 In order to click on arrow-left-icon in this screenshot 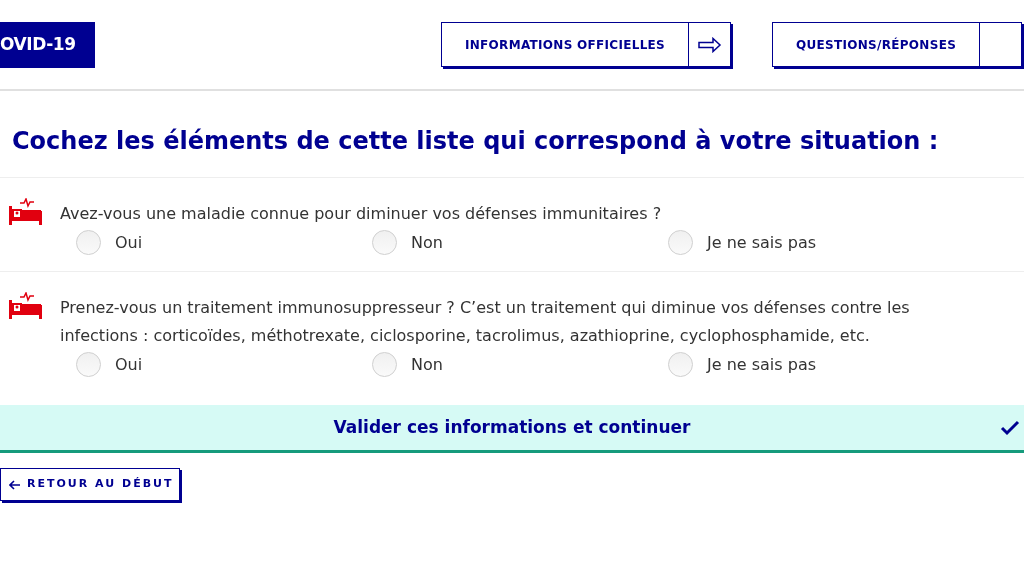, I will do `click(15, 484)`.